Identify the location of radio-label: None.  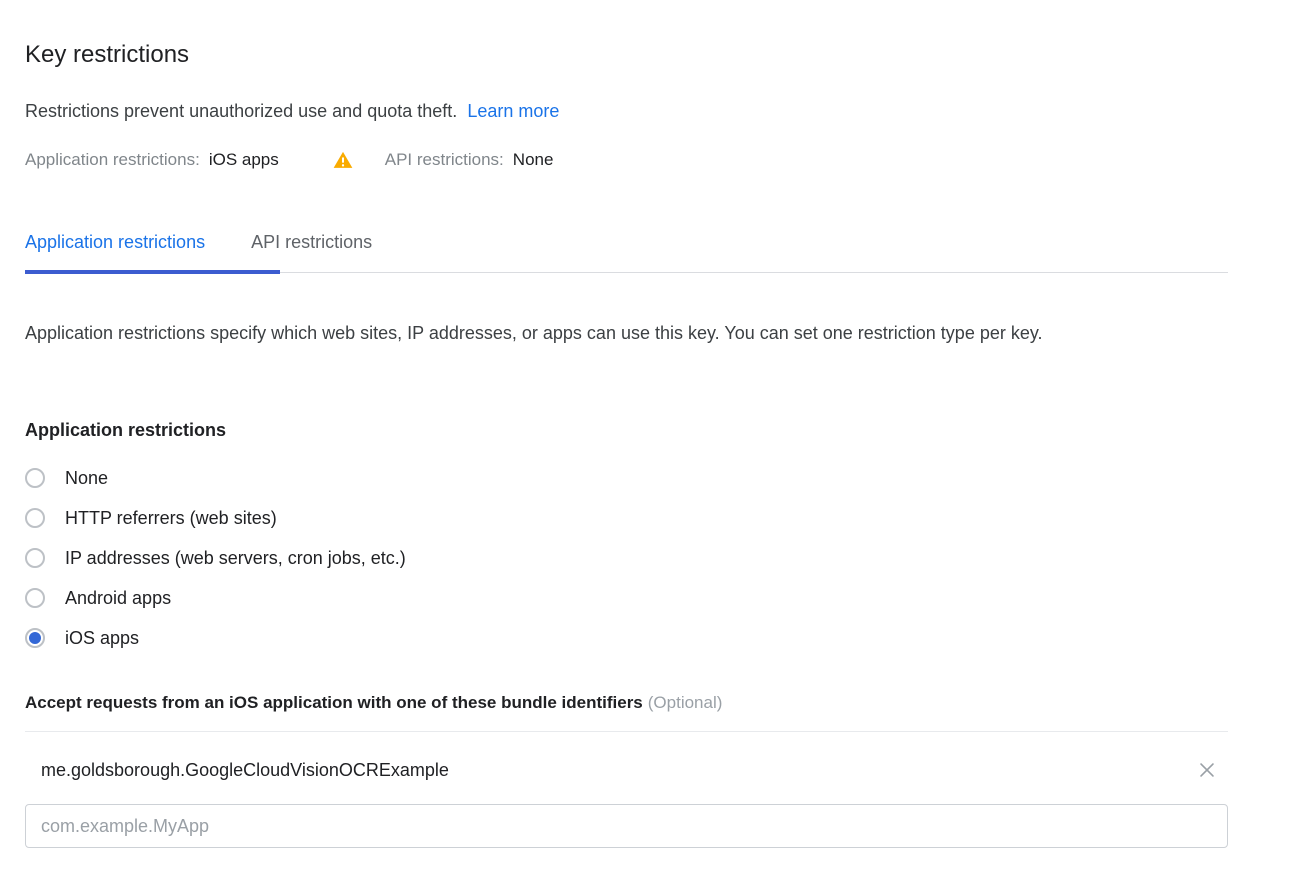
(87, 478).